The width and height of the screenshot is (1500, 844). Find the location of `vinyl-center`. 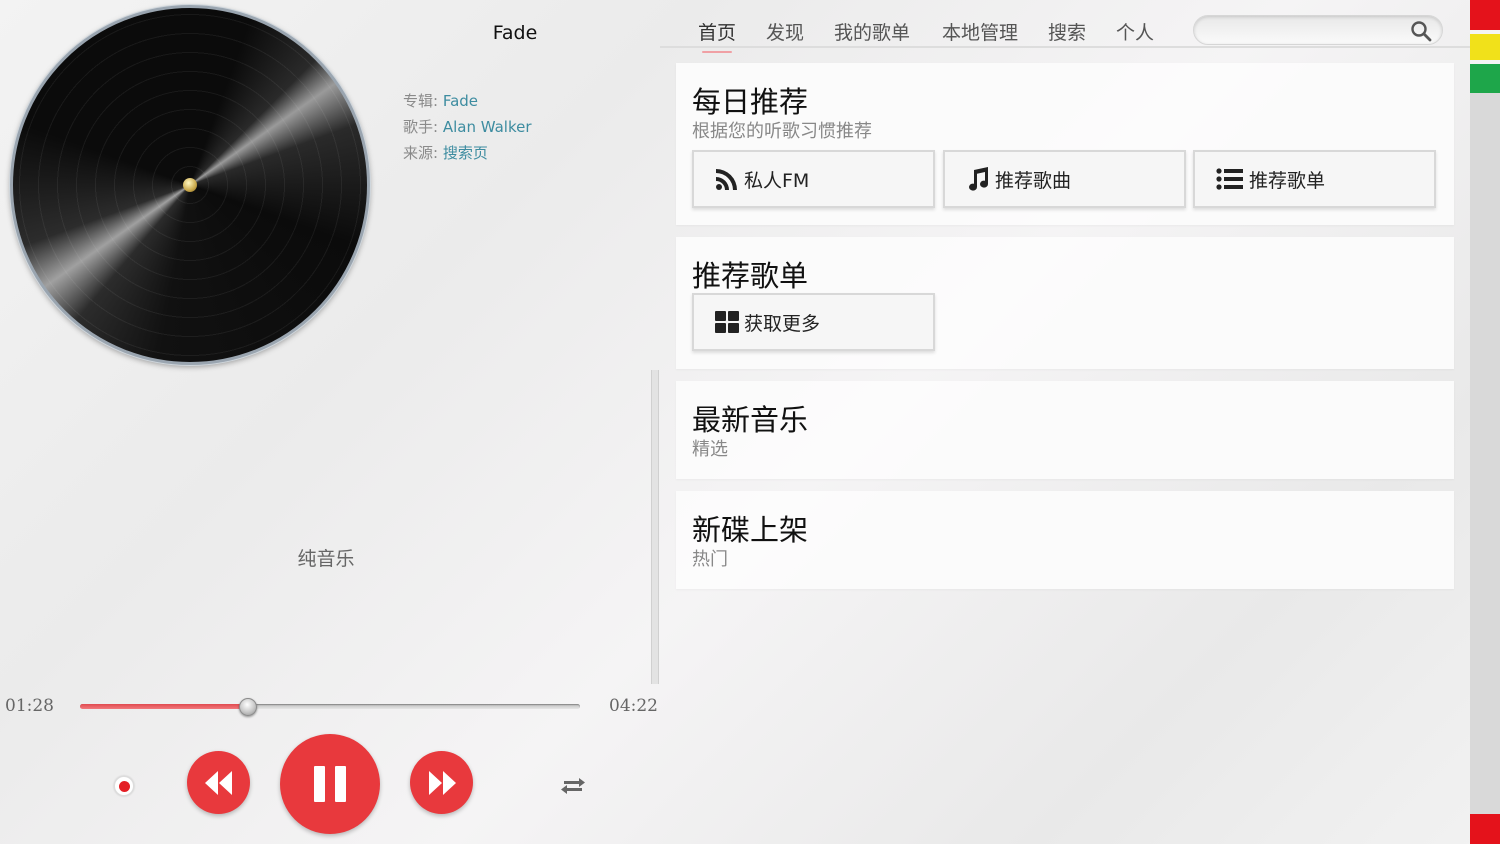

vinyl-center is located at coordinates (190, 185).